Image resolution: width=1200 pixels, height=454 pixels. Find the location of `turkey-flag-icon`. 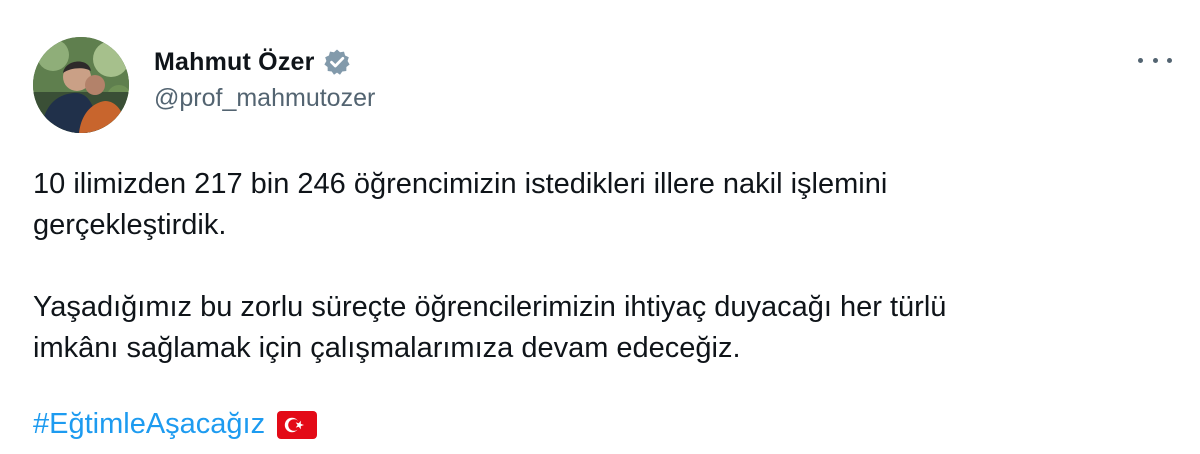

turkey-flag-icon is located at coordinates (297, 424).